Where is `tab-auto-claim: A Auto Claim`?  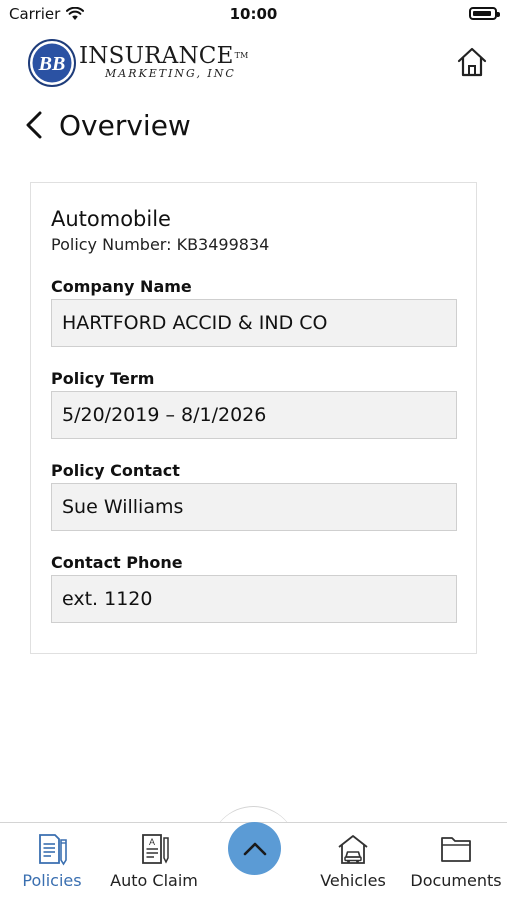 tab-auto-claim: A Auto Claim is located at coordinates (154, 862).